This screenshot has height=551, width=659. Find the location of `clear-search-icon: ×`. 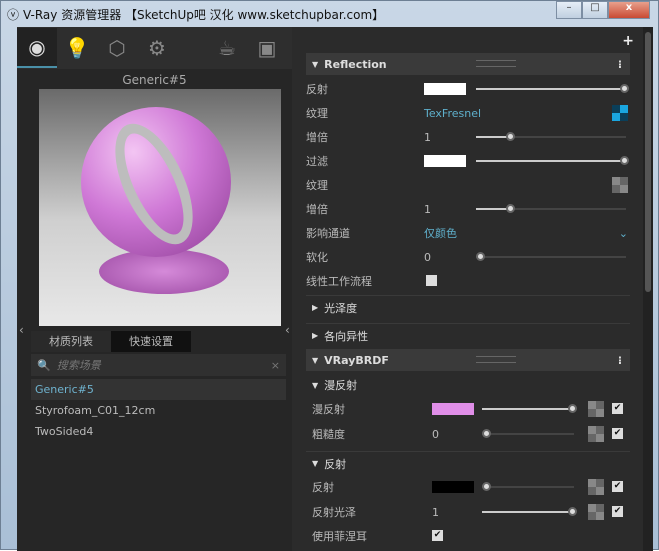

clear-search-icon: × is located at coordinates (275, 365).